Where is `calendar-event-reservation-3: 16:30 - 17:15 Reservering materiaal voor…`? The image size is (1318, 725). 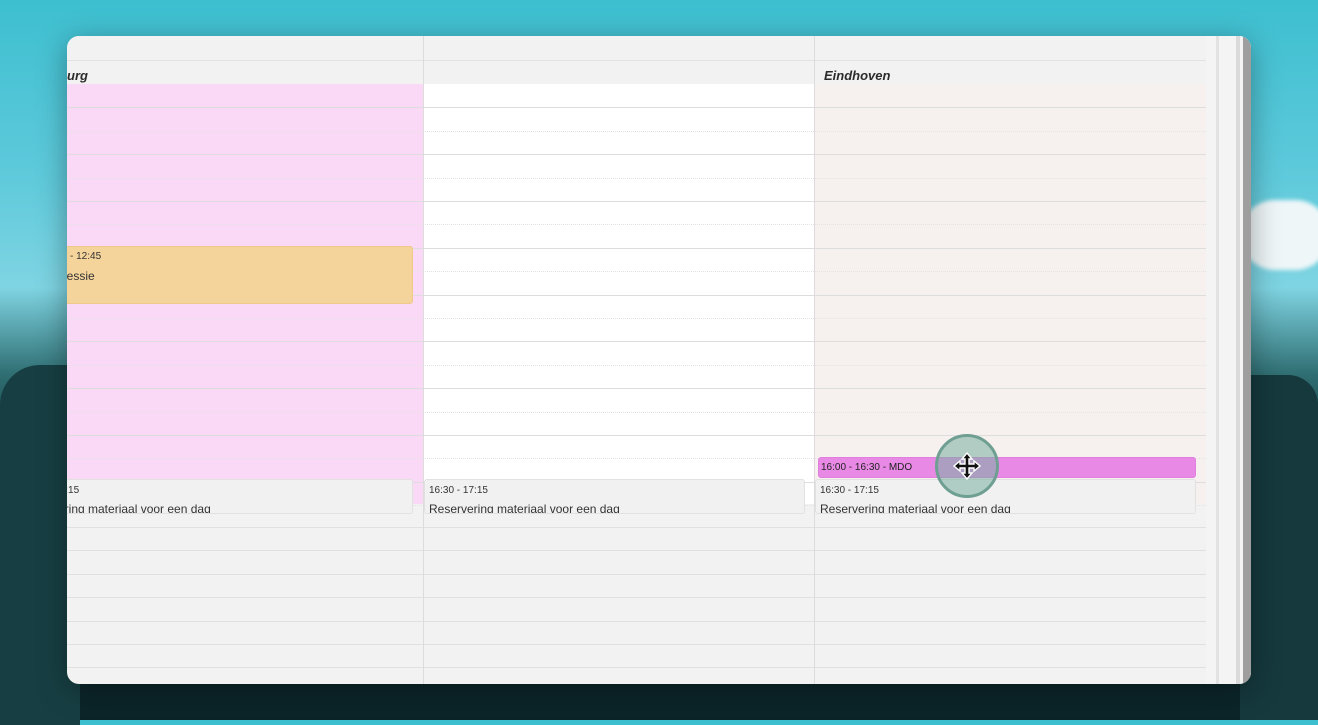 calendar-event-reservation-3: 16:30 - 17:15 Reservering materiaal voor… is located at coordinates (1005, 496).